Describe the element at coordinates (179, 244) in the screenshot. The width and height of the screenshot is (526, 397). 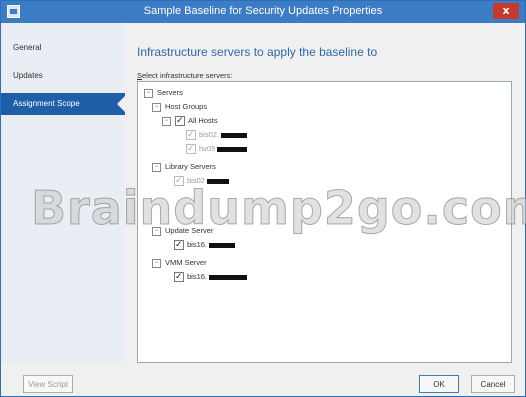
I see `update-1-checkbox` at that location.